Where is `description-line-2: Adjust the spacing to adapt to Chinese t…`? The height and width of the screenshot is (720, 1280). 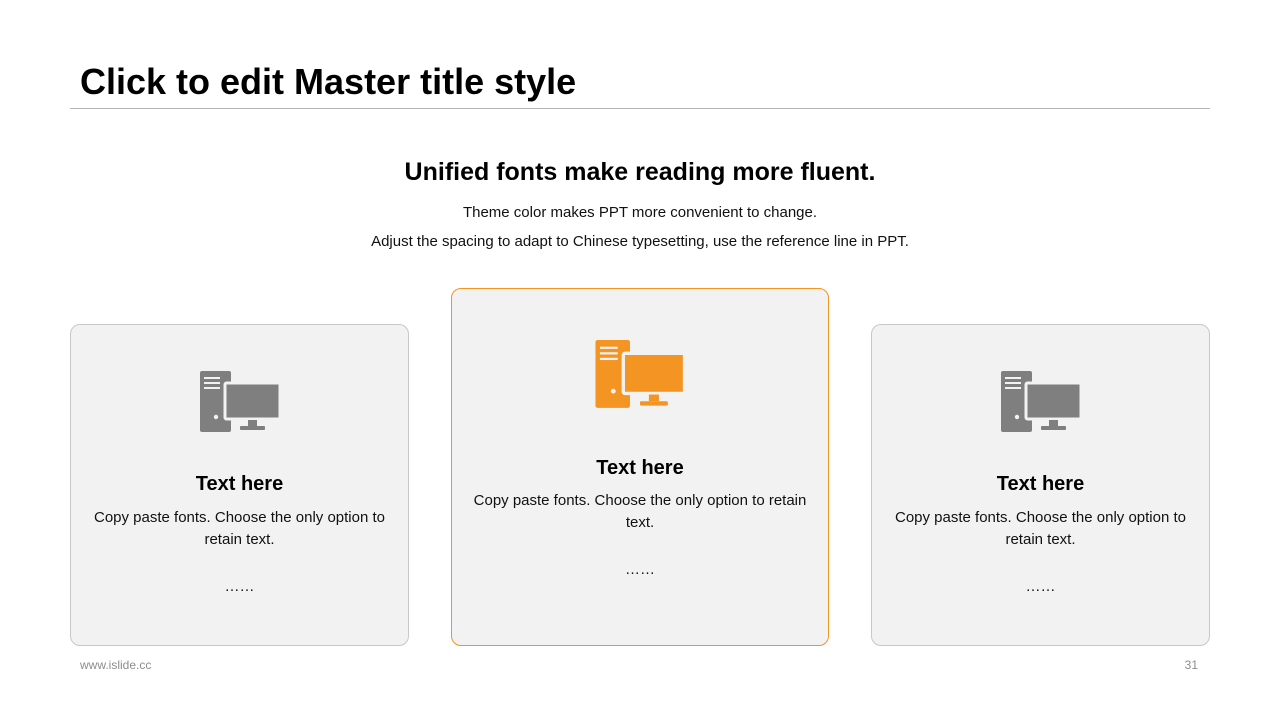 description-line-2: Adjust the spacing to adapt to Chinese t… is located at coordinates (640, 241).